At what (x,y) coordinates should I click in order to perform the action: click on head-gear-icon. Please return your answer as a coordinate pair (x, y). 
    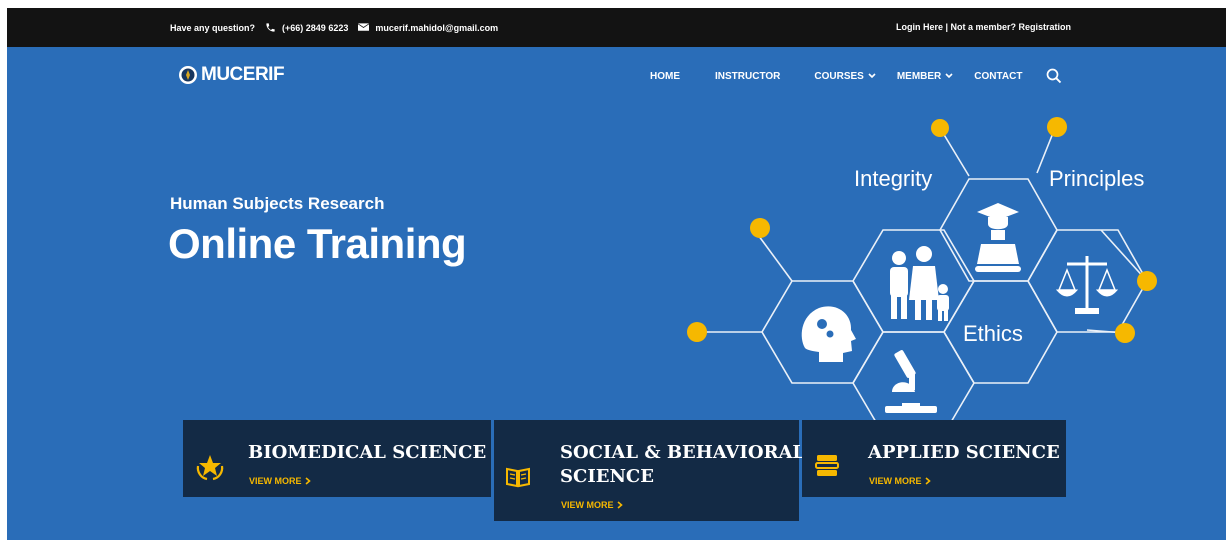
    Looking at the image, I should click on (828, 334).